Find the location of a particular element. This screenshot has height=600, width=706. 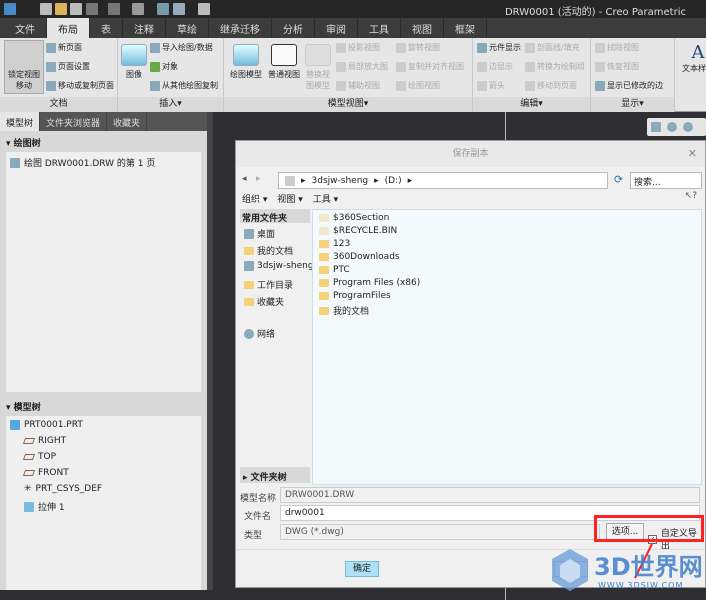

general-view-button: 普通视图 is located at coordinates (284, 62).